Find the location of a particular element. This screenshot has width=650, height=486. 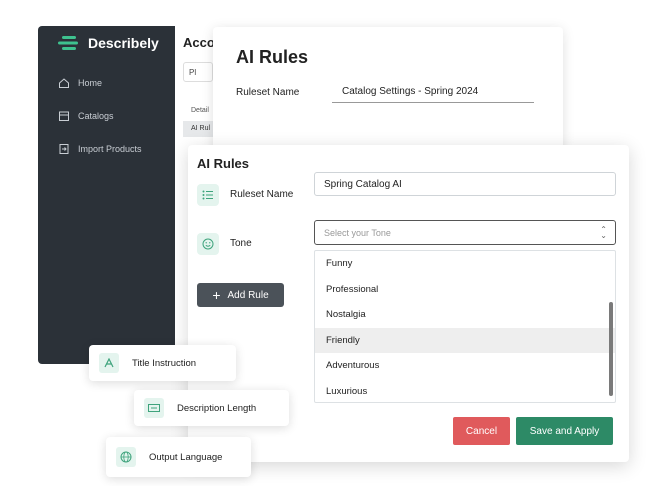

back-card-title: AI Rules is located at coordinates (272, 57).